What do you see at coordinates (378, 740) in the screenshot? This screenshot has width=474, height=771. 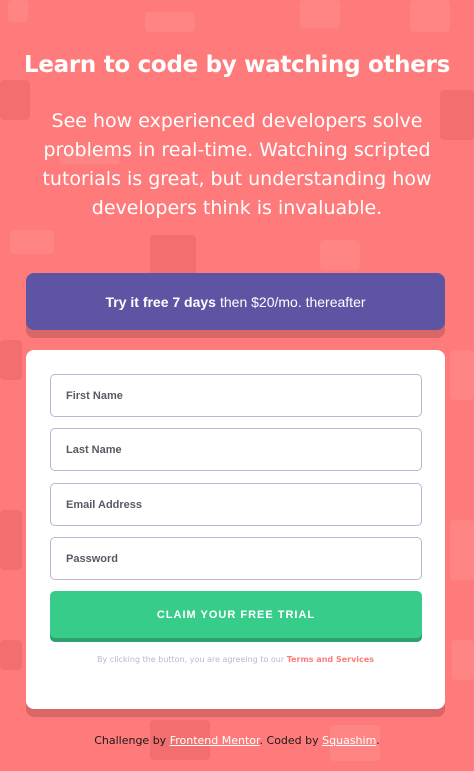 I see `footer-suffix: .` at bounding box center [378, 740].